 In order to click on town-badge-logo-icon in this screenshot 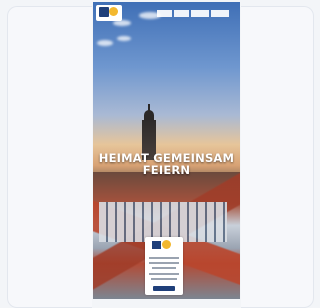, I will do `click(164, 245)`.